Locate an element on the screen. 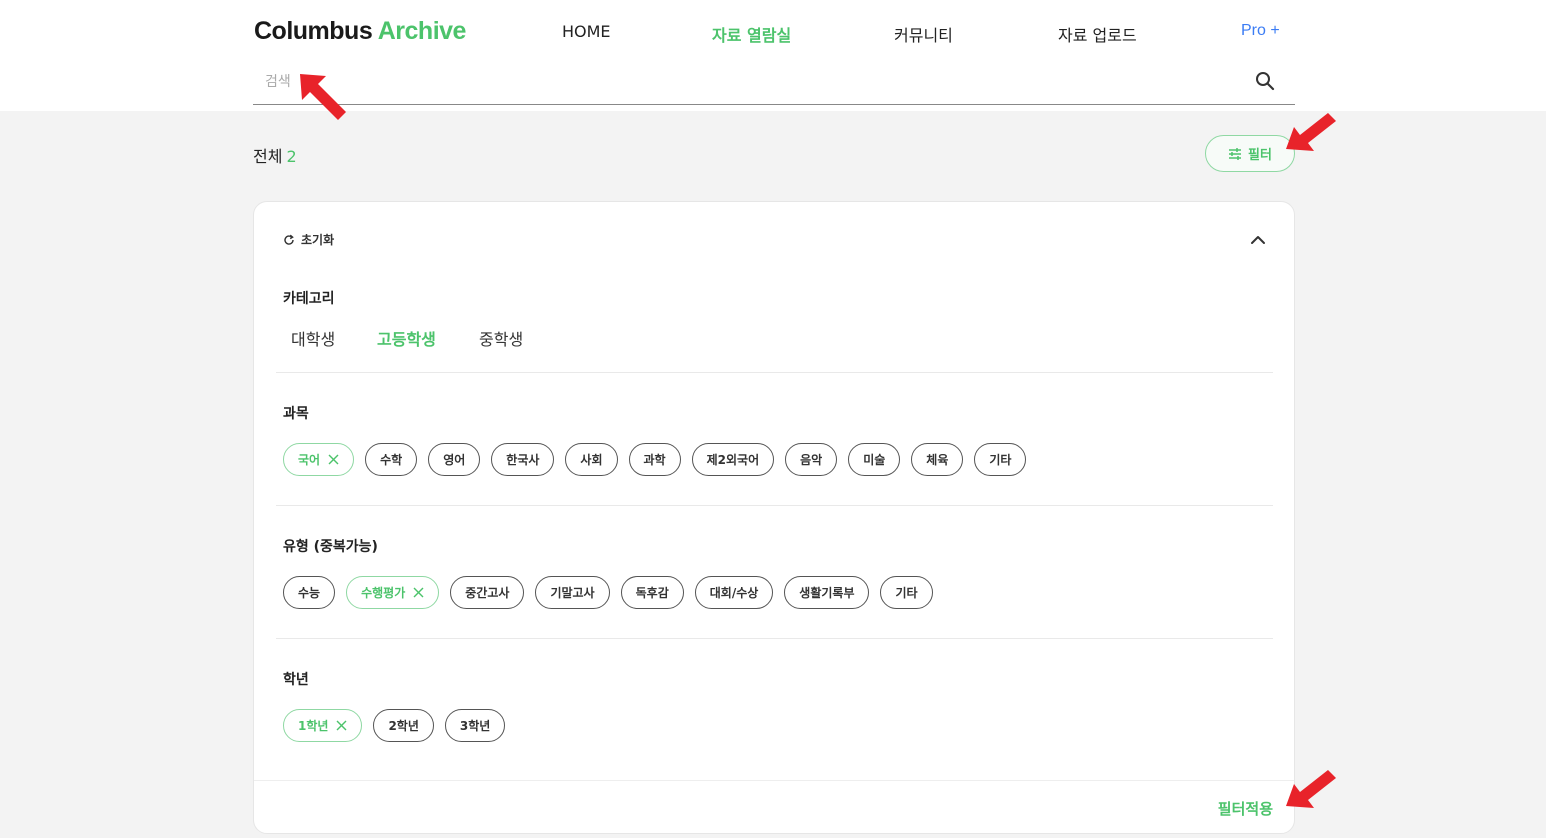  chip-label: 생활기록부 is located at coordinates (827, 593).